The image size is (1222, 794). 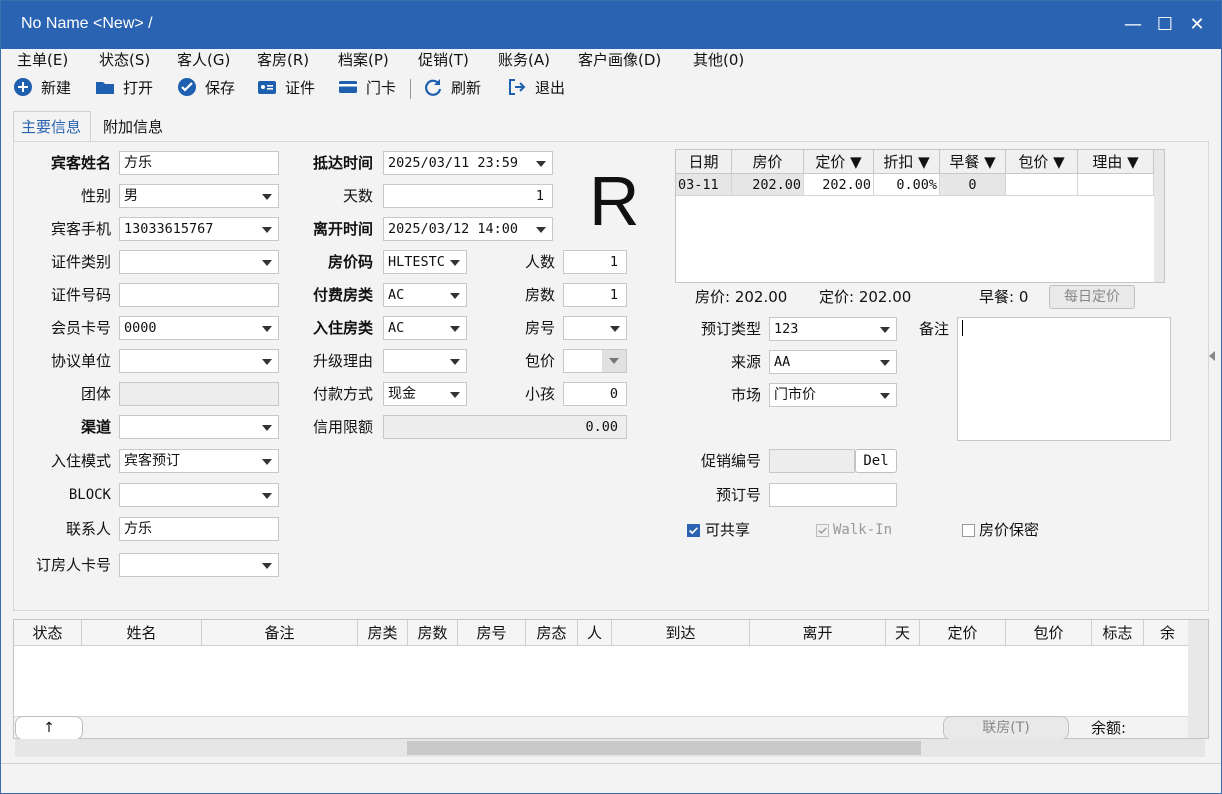 I want to click on rate-grid-header: 折扣 ▼, so click(x=907, y=162).